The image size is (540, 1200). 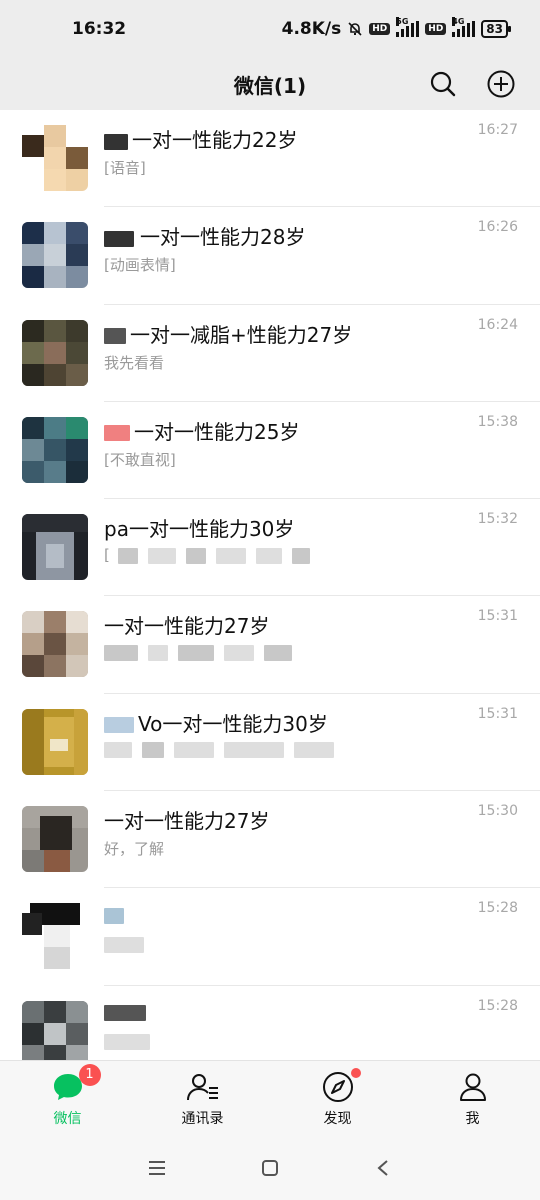 I want to click on chat-item: 一对一性能力27岁 好，了解 15:30, so click(x=270, y=840).